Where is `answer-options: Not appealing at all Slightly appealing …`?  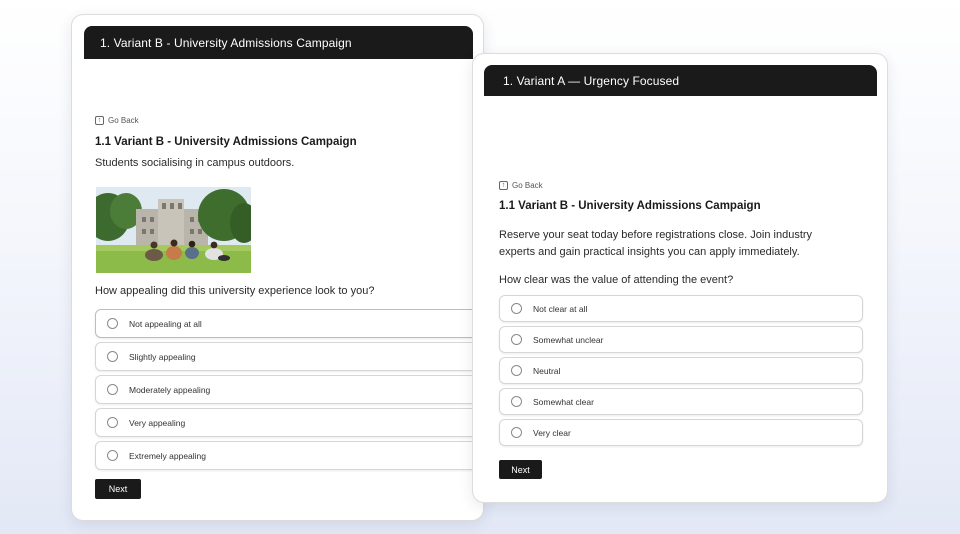
answer-options: Not appealing at all Slightly appealing … is located at coordinates (289, 391).